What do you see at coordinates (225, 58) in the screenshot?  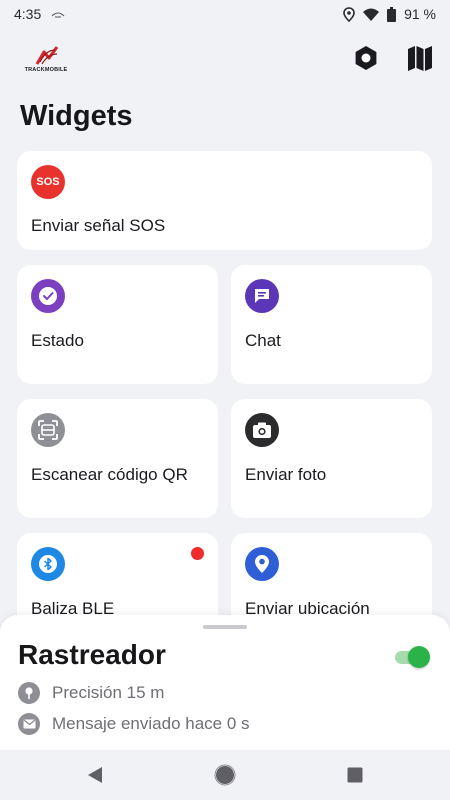 I see `app-bar: TRACKMOBILE` at bounding box center [225, 58].